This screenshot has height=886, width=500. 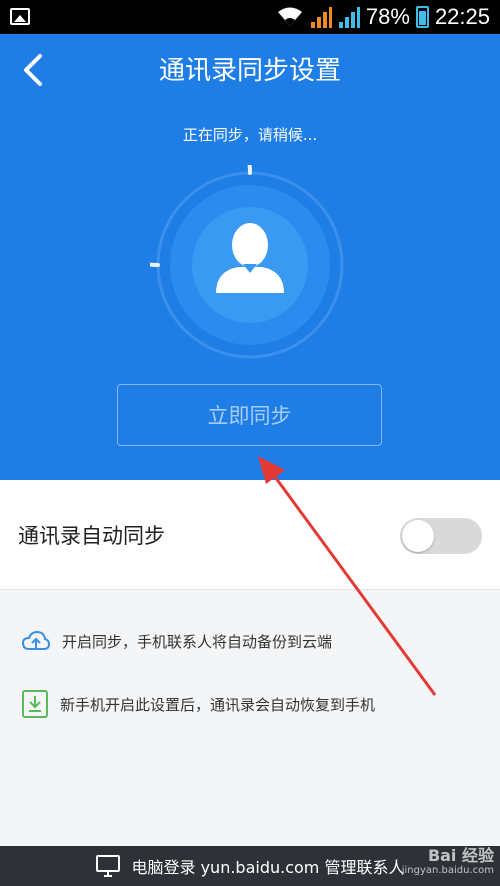 I want to click on info-item-restore: 新手机开启此设置后，通讯录会自动恢复到手机, so click(x=198, y=704).